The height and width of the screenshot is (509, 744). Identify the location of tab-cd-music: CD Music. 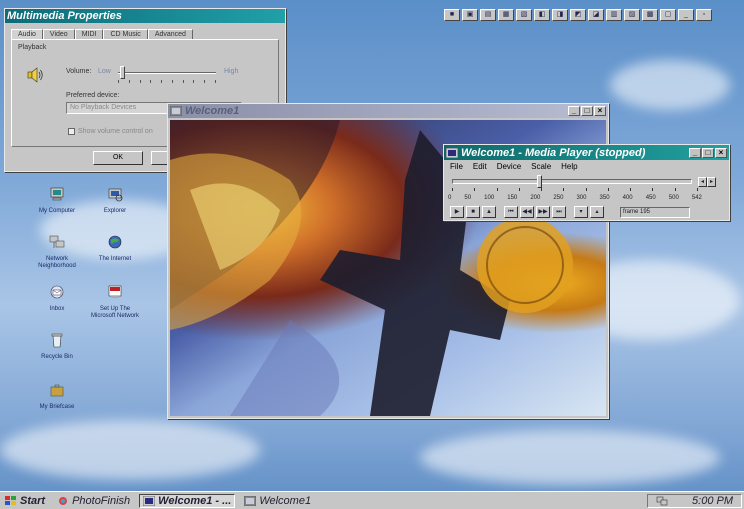
(125, 34).